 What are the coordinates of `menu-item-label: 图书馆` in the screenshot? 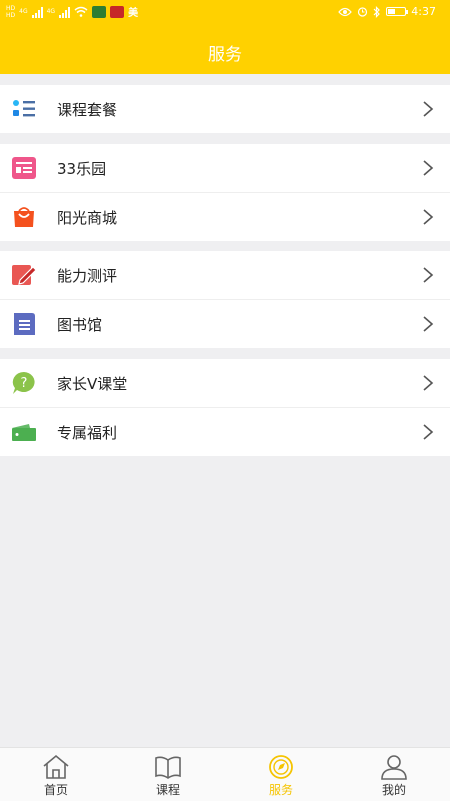 It's located at (80, 325).